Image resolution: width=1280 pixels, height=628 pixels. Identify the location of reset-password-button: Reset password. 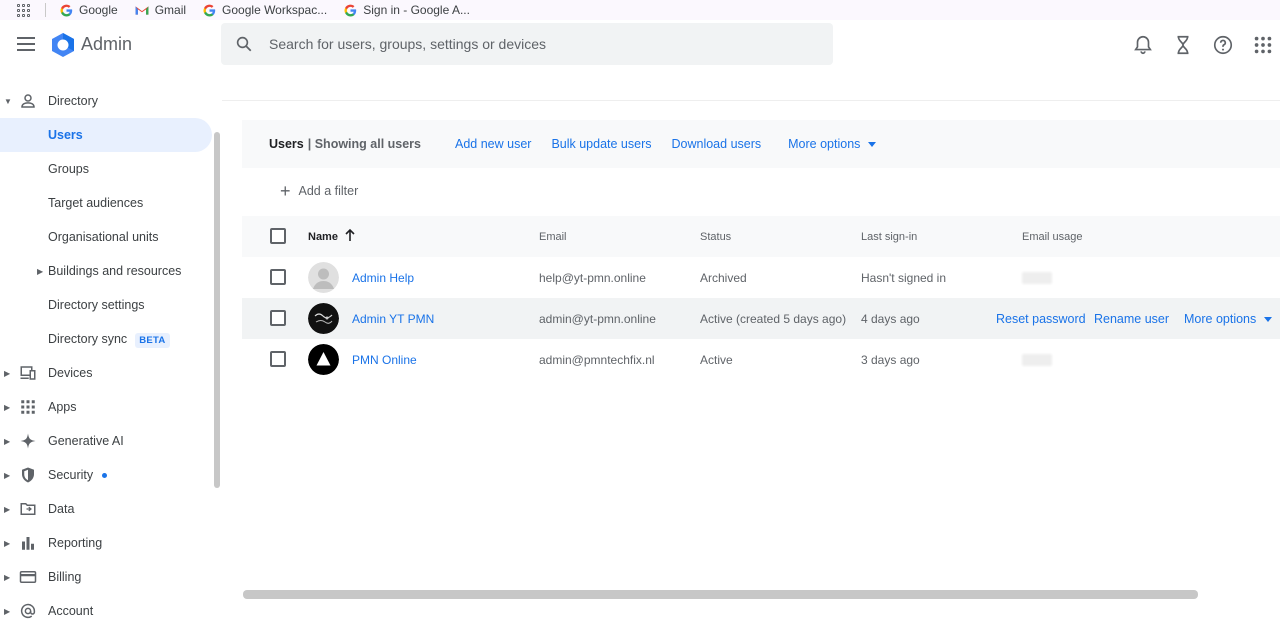
(1041, 319).